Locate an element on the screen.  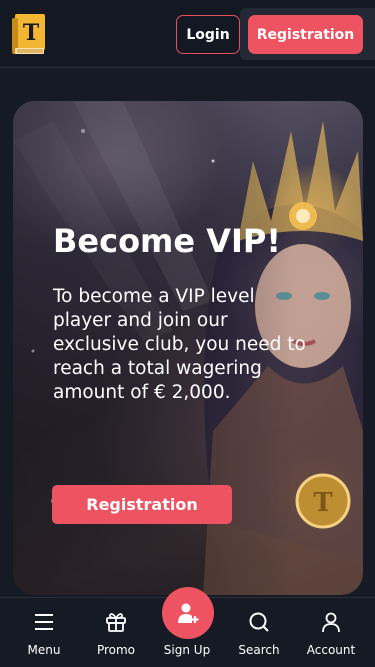
nav-item-menu: Menu is located at coordinates (44, 632).